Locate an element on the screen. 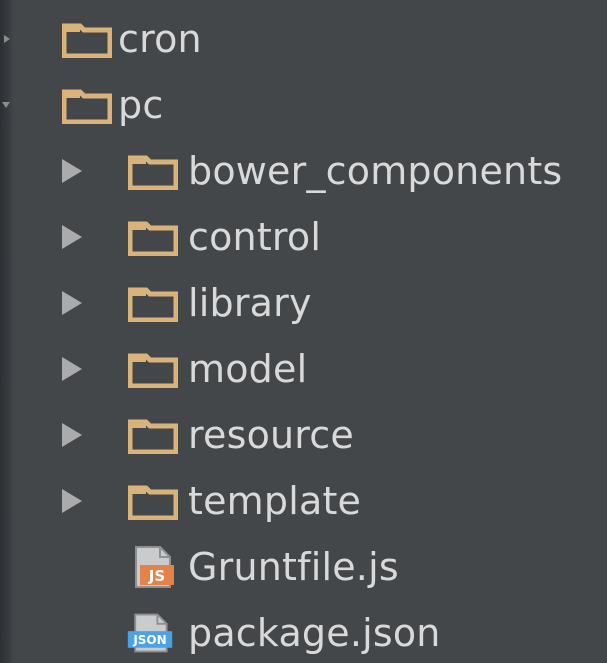 The width and height of the screenshot is (607, 663). tree-item-model: model is located at coordinates (303, 369).